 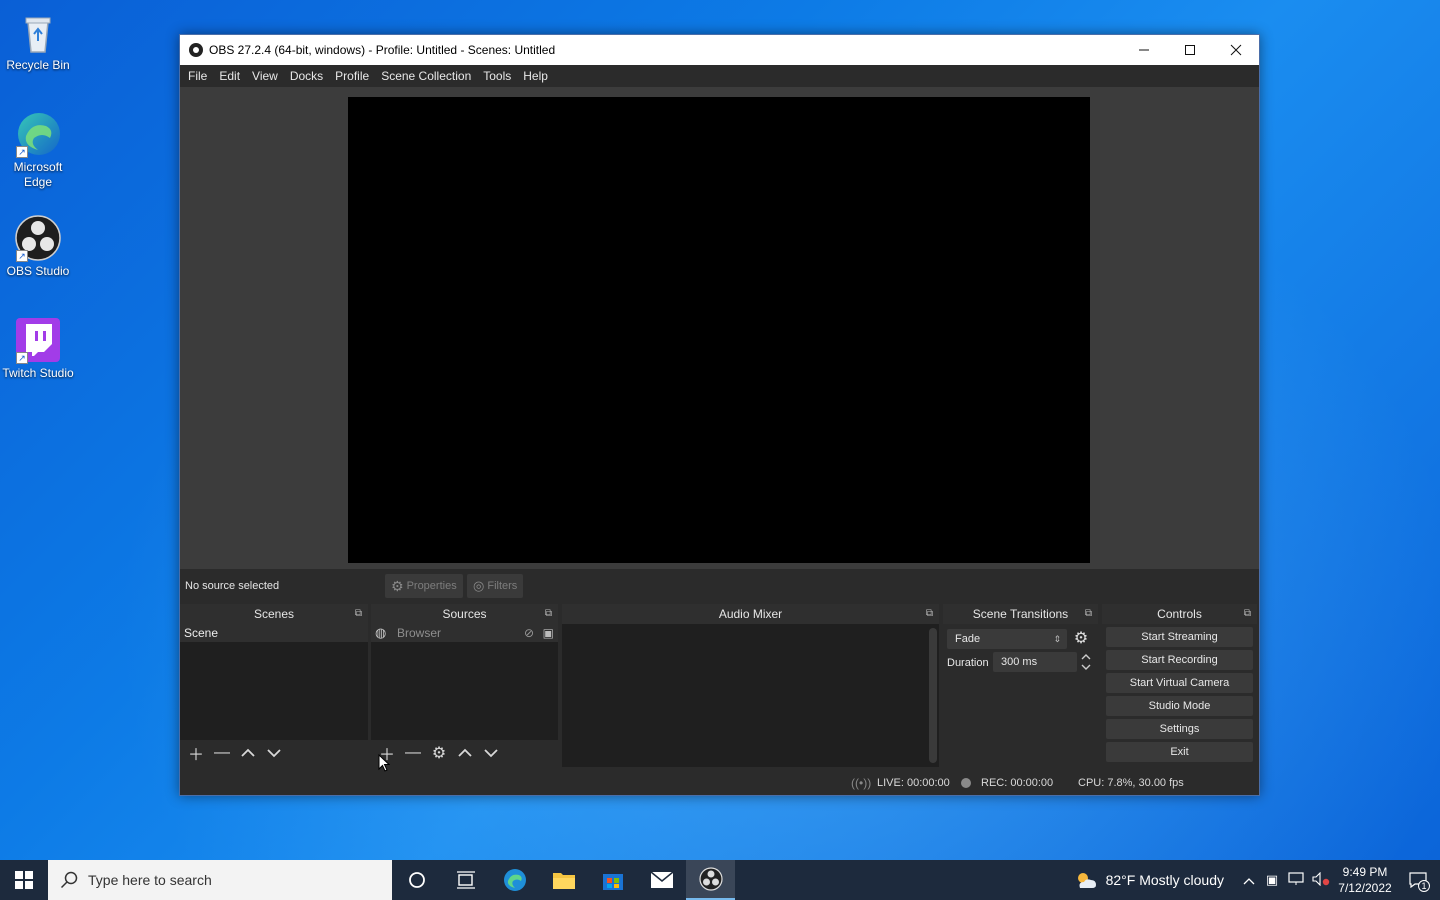 I want to click on move-scene-up-button, so click(x=248, y=753).